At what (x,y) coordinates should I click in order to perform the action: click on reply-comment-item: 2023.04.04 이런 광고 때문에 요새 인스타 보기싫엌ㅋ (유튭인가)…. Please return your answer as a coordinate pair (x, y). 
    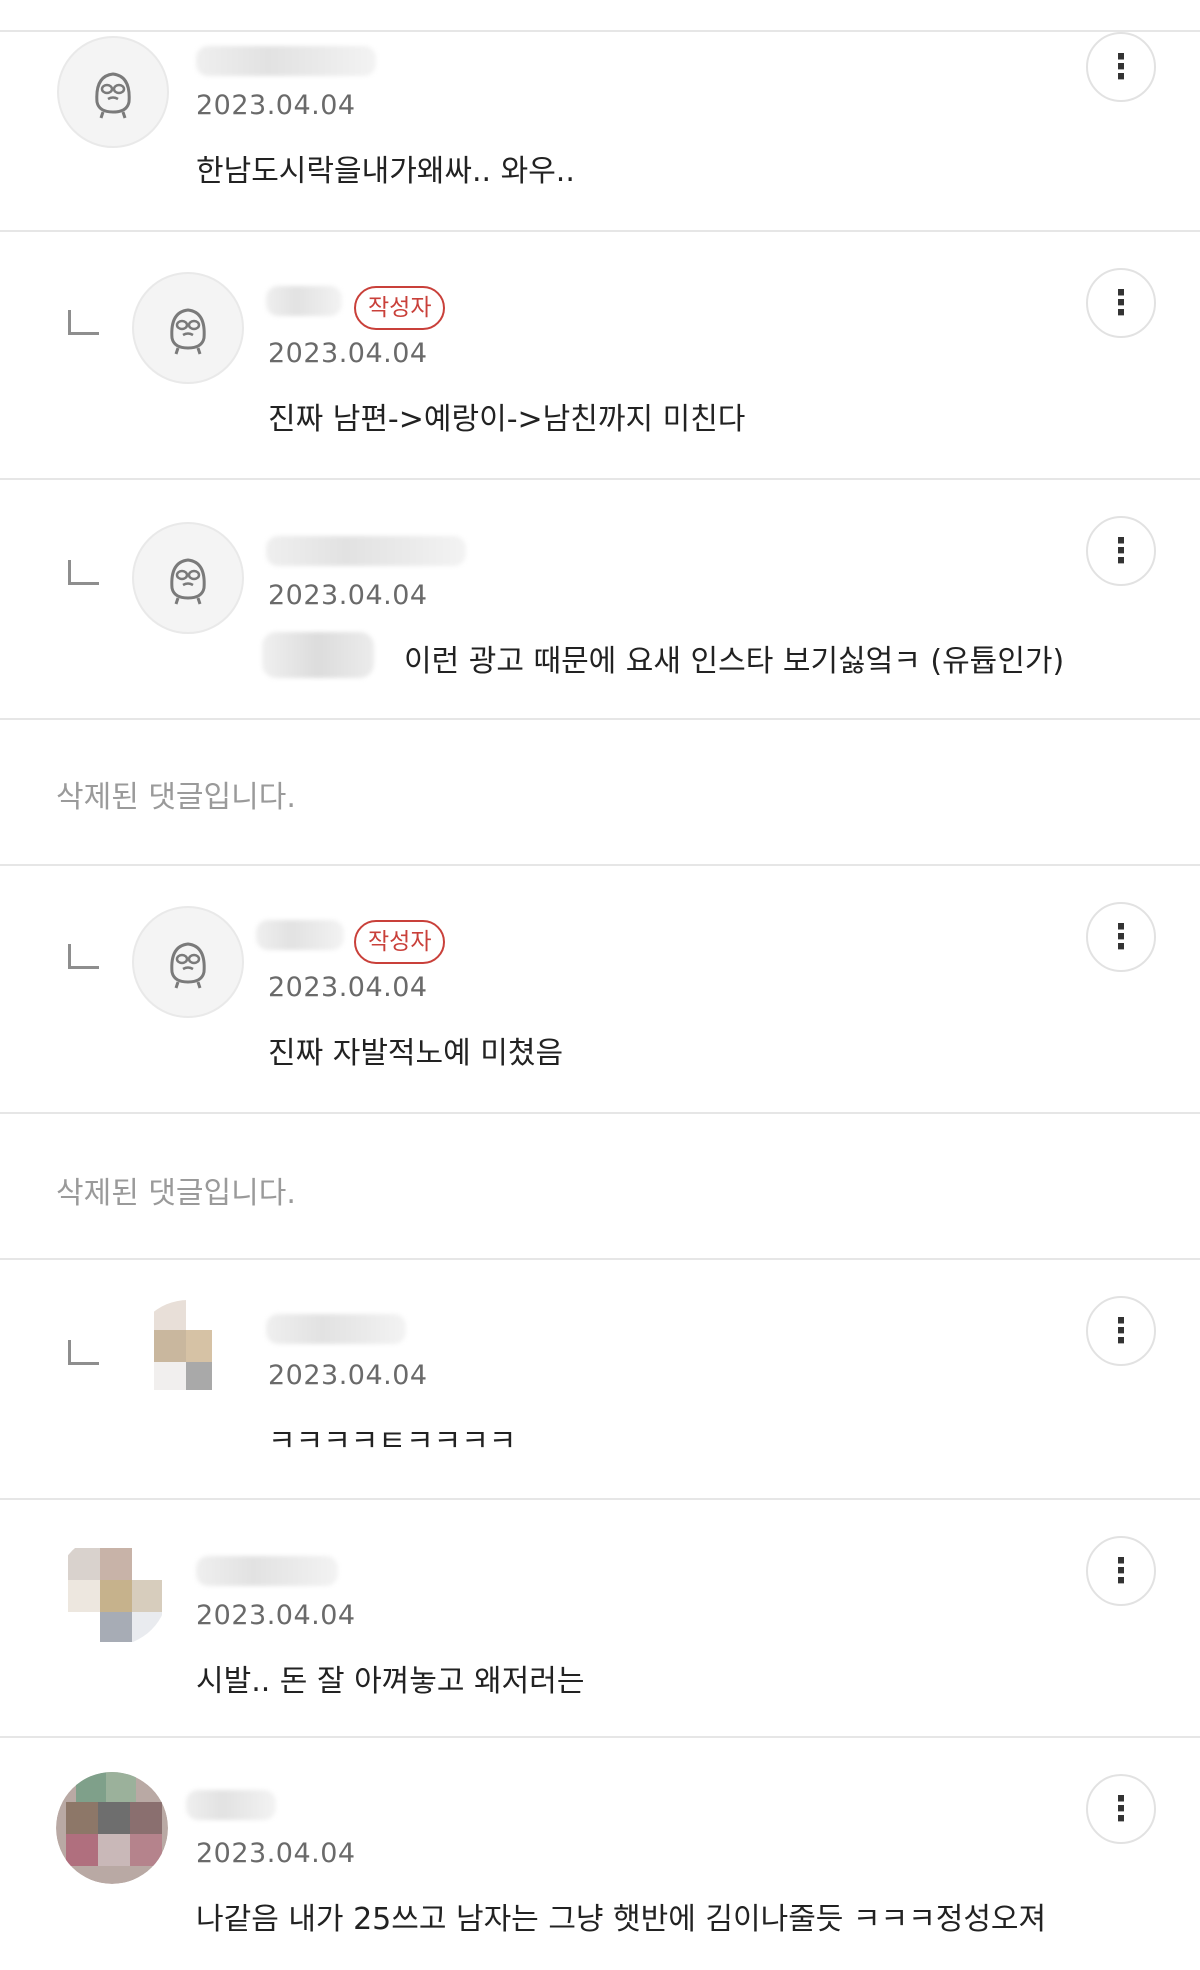
    Looking at the image, I should click on (600, 599).